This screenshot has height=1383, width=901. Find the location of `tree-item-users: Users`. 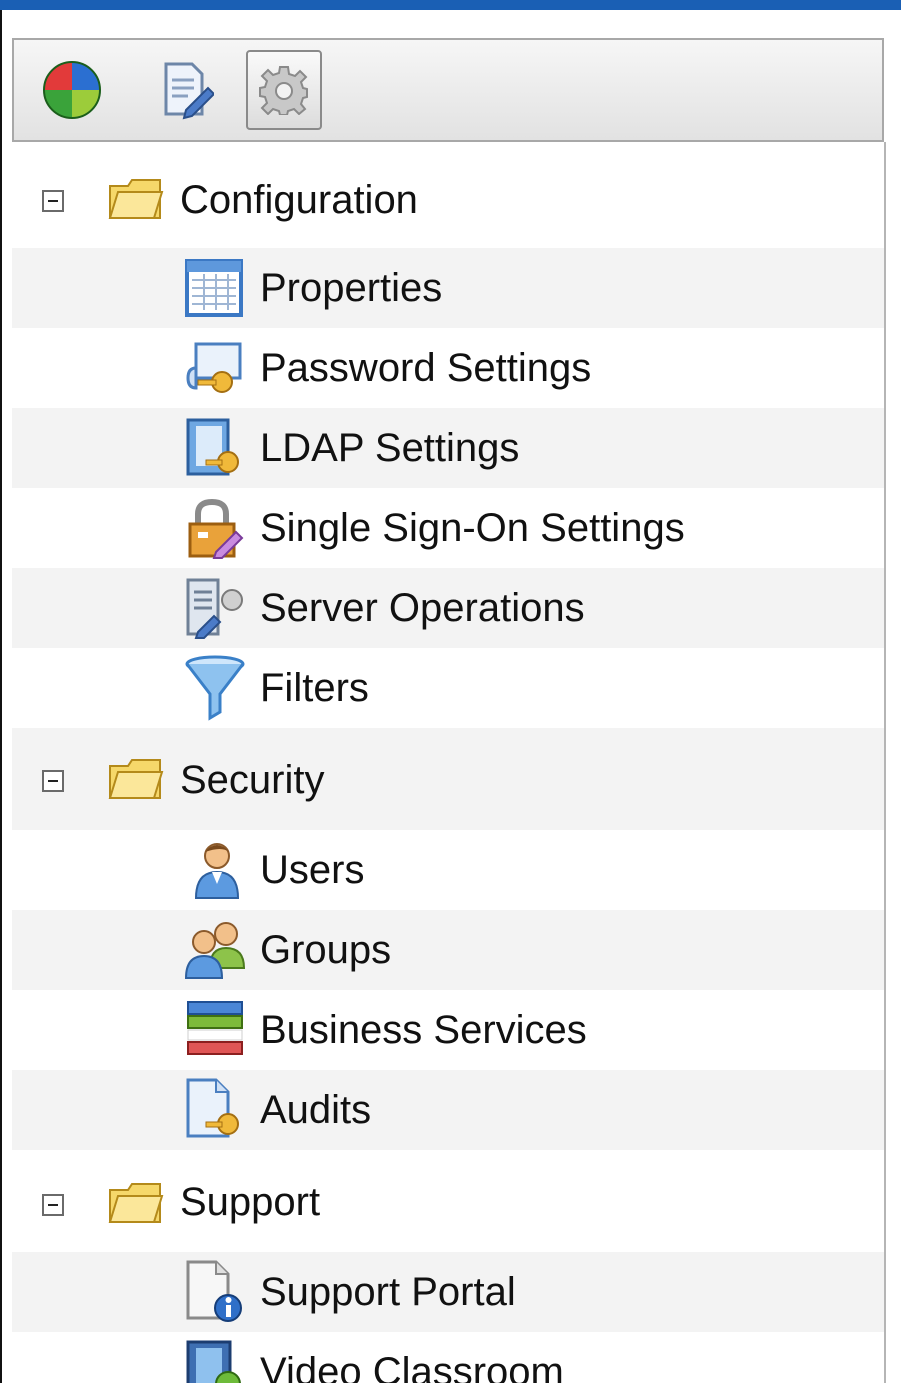

tree-item-users: Users is located at coordinates (448, 870).